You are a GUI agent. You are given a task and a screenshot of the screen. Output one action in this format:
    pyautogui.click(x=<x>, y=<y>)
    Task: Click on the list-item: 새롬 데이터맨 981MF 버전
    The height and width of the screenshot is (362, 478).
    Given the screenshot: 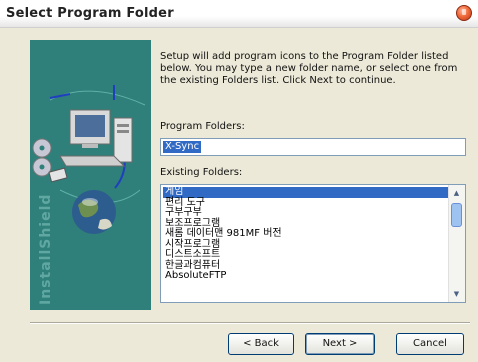 What is the action you would take?
    pyautogui.click(x=305, y=234)
    